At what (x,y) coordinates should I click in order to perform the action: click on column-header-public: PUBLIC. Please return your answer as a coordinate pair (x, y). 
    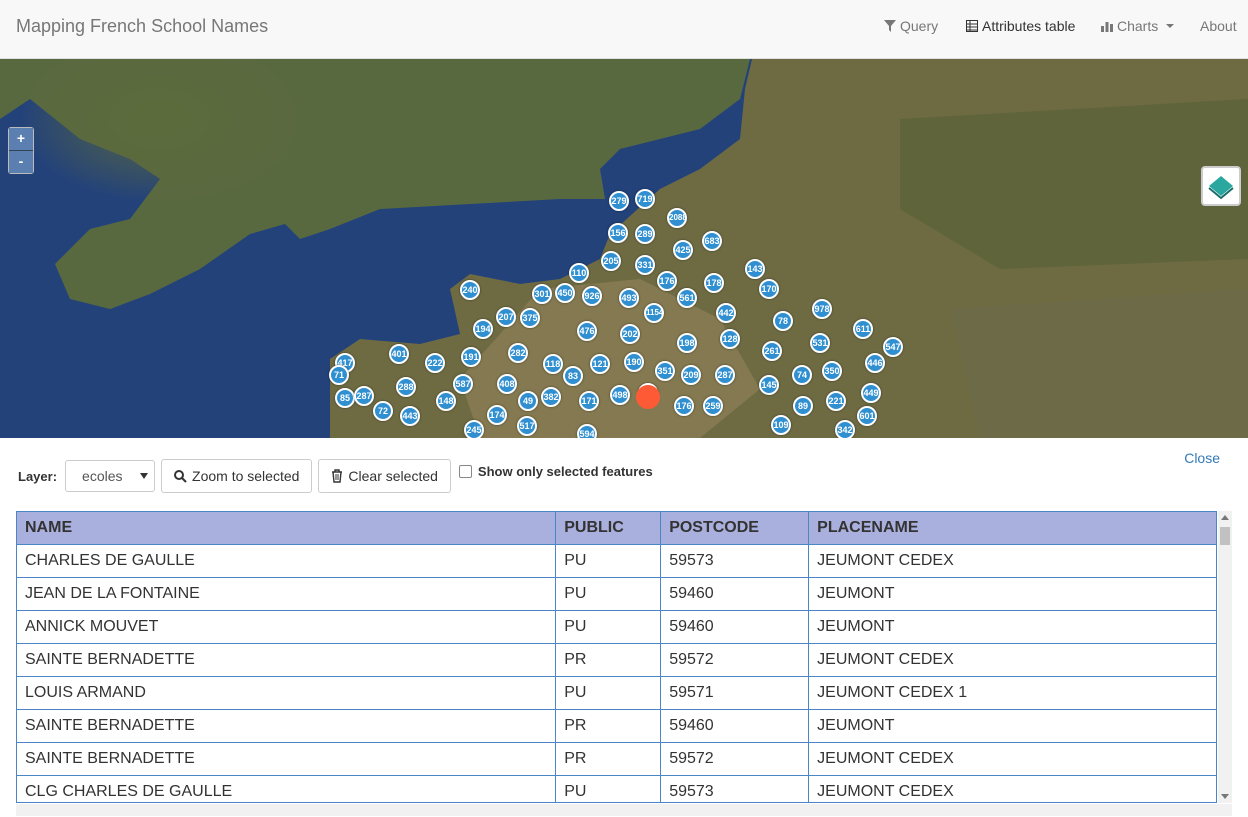
    Looking at the image, I should click on (608, 528).